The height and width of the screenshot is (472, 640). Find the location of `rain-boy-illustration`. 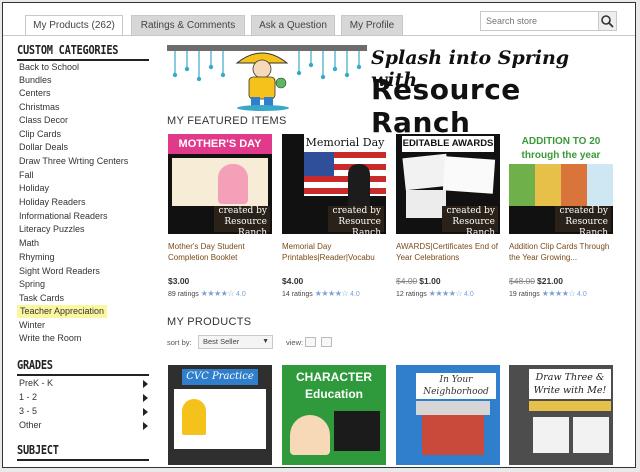

rain-boy-illustration is located at coordinates (267, 78).